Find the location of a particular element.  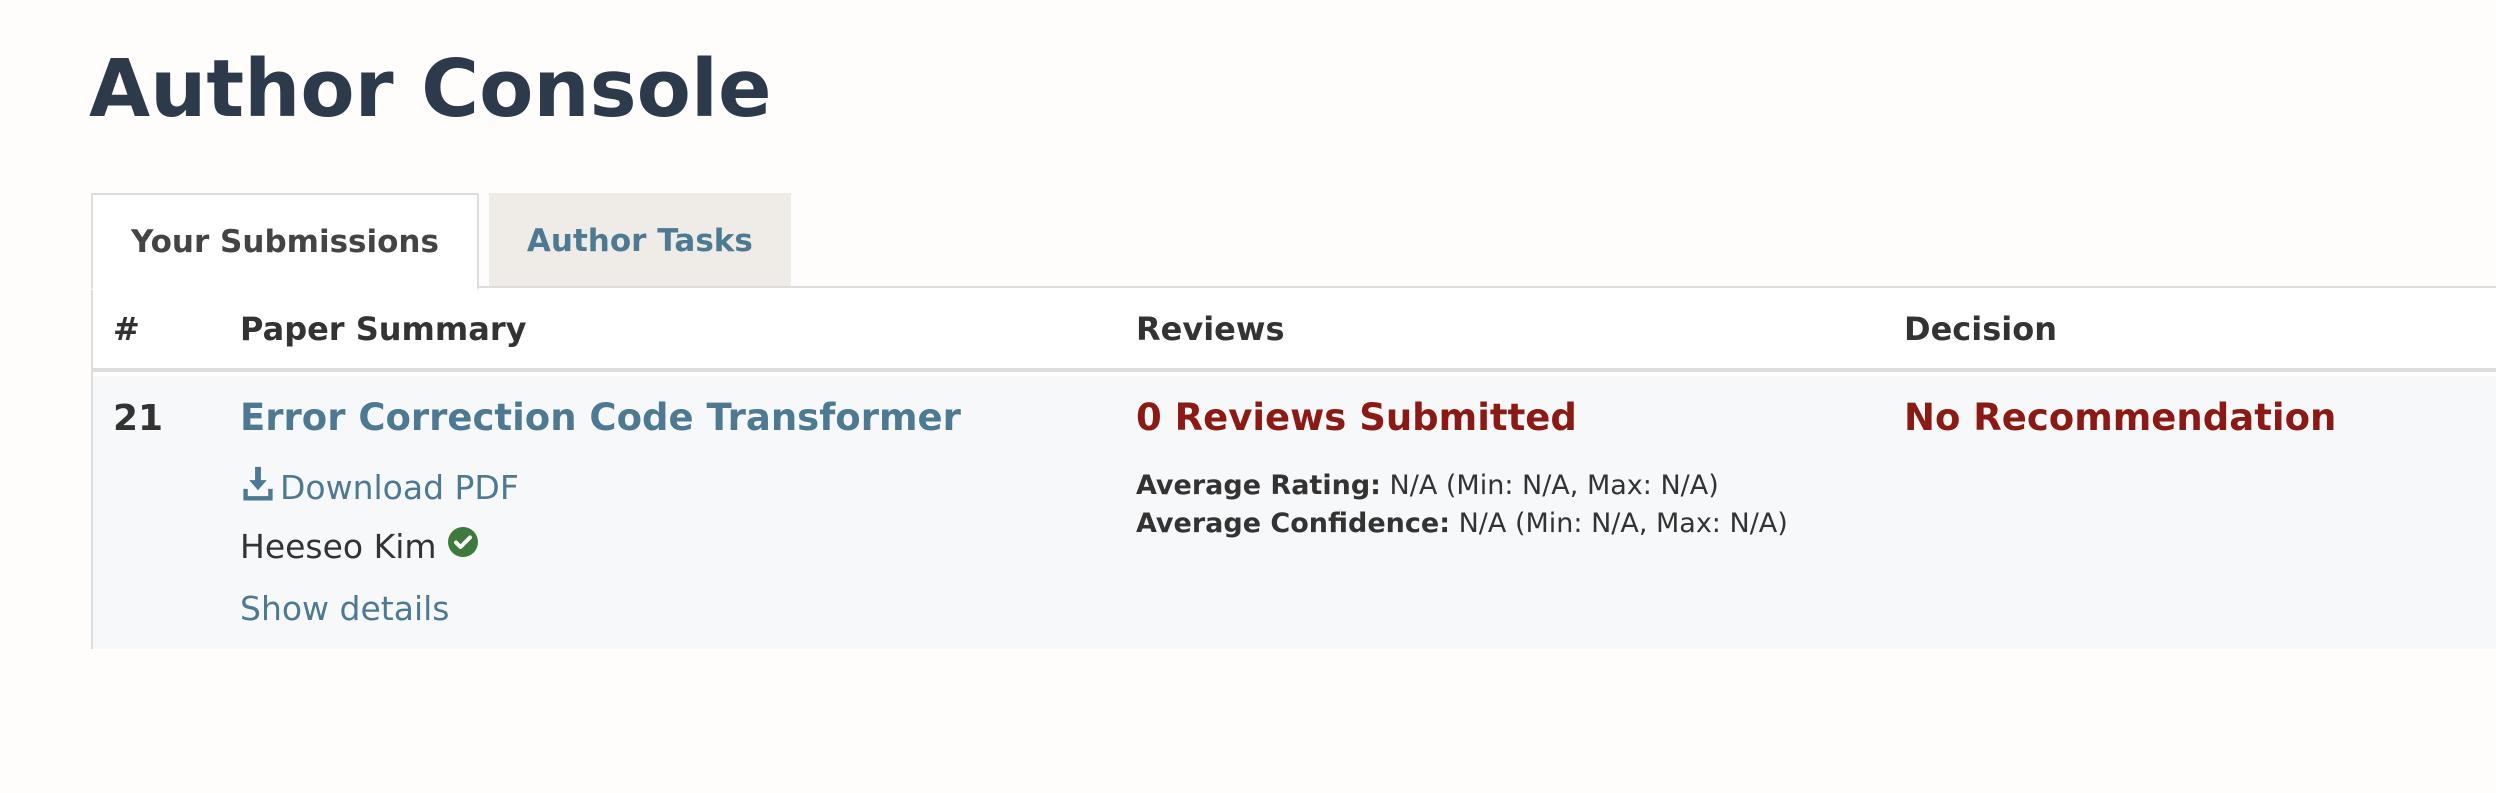

download-pdf-link: Download PDF is located at coordinates (379, 487).